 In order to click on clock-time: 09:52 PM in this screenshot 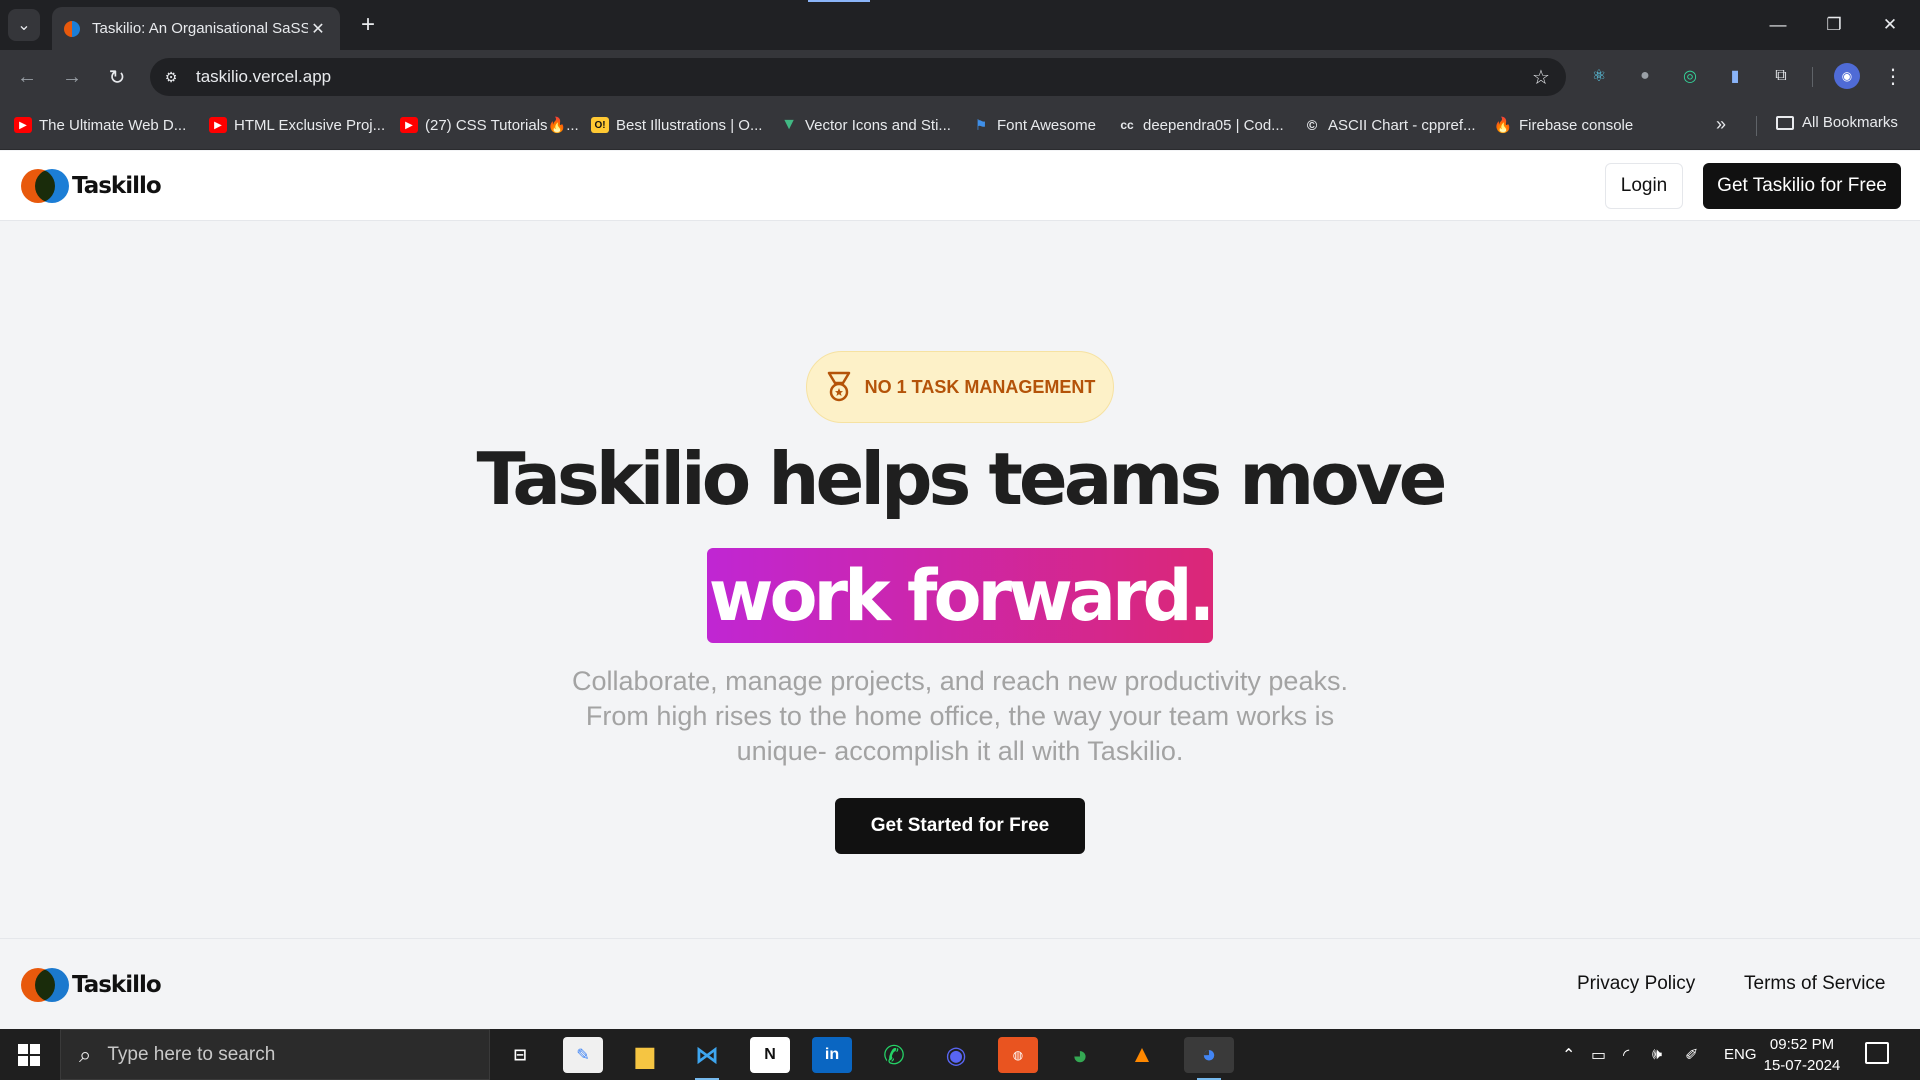, I will do `click(1802, 1044)`.